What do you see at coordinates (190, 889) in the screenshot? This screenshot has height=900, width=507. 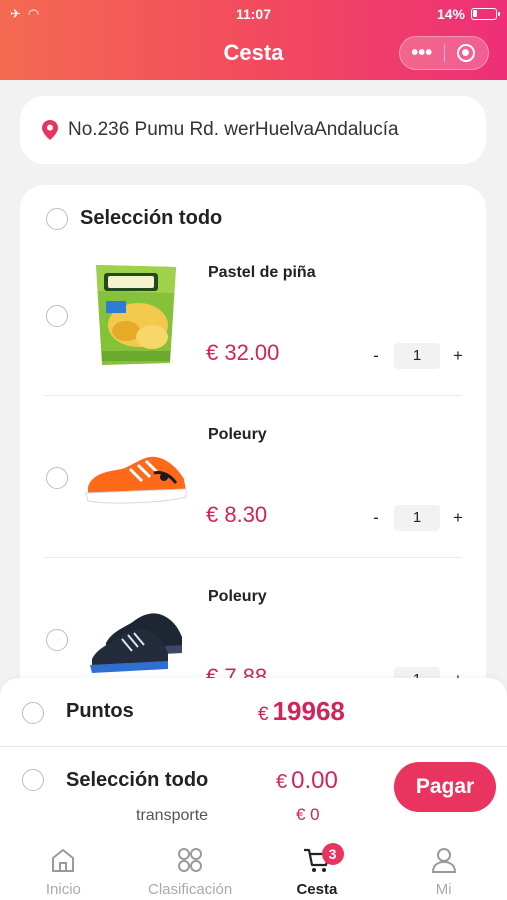 I see `tab-label: Clasificación` at bounding box center [190, 889].